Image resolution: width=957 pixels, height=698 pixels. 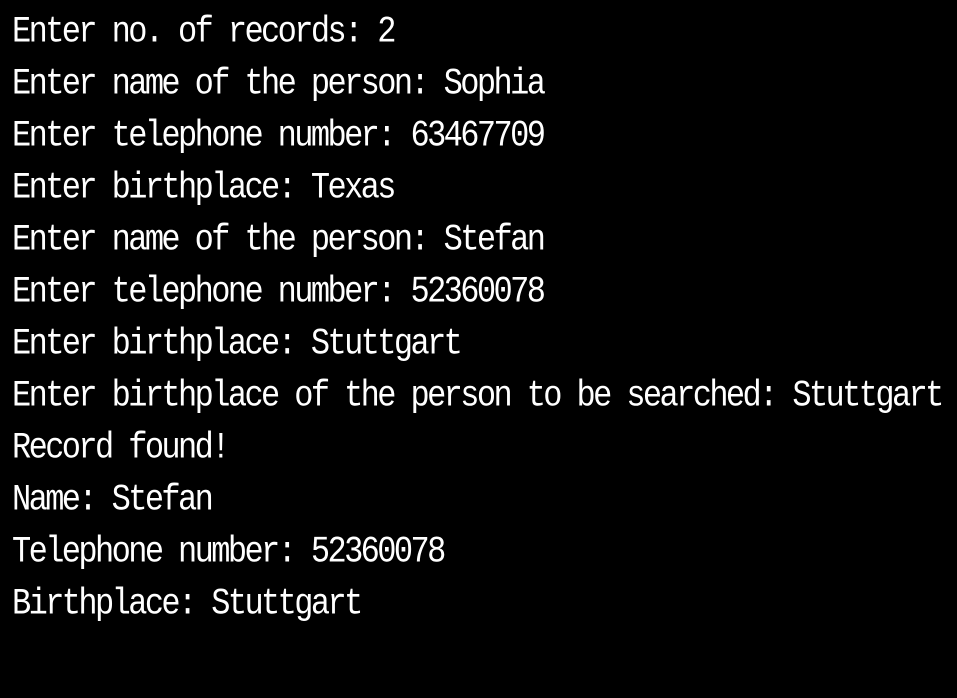 I want to click on console-line-result-birthplace: Birthplace: Stuttgart, so click(x=187, y=603).